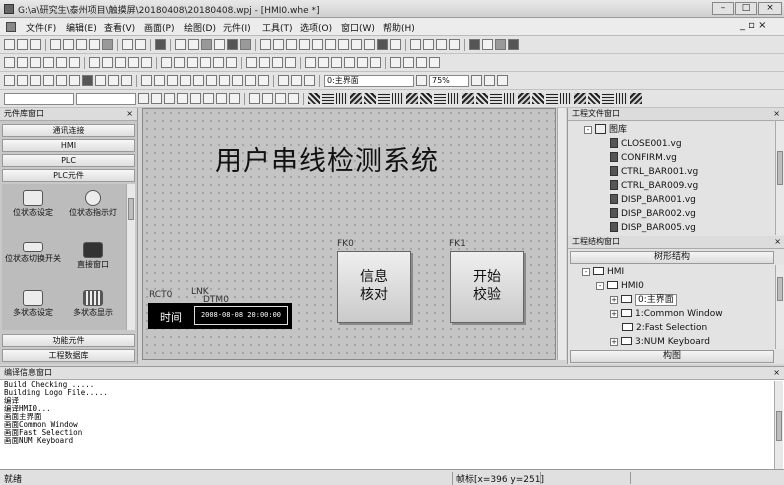  Describe the element at coordinates (421, 80) in the screenshot. I see `zoom-icon` at that location.